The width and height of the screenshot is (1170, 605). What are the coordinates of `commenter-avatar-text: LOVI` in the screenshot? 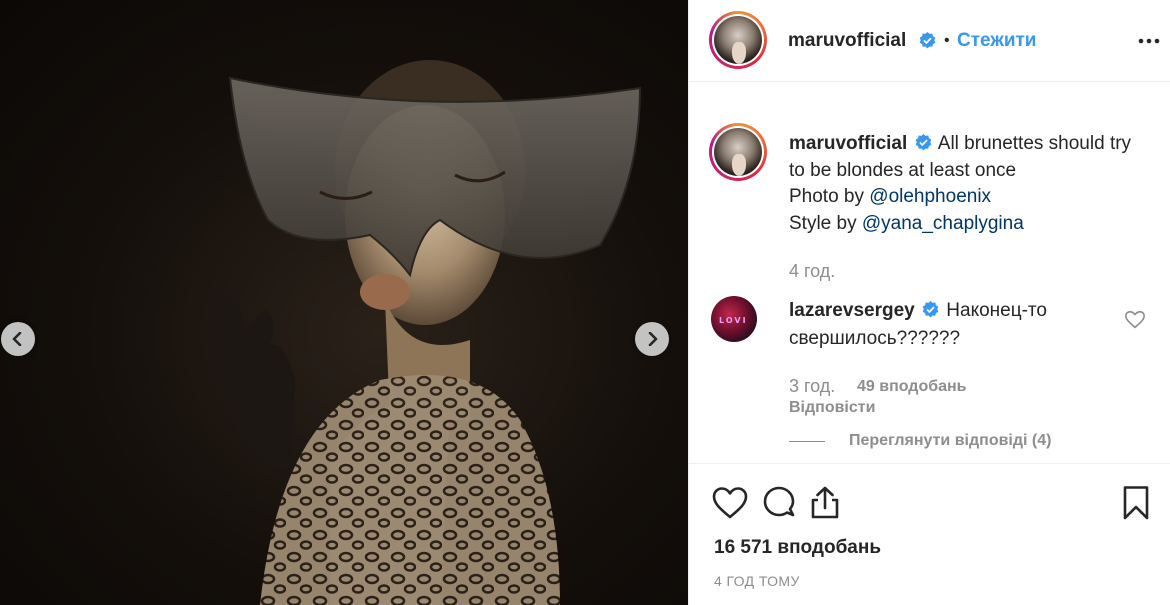 It's located at (733, 320).